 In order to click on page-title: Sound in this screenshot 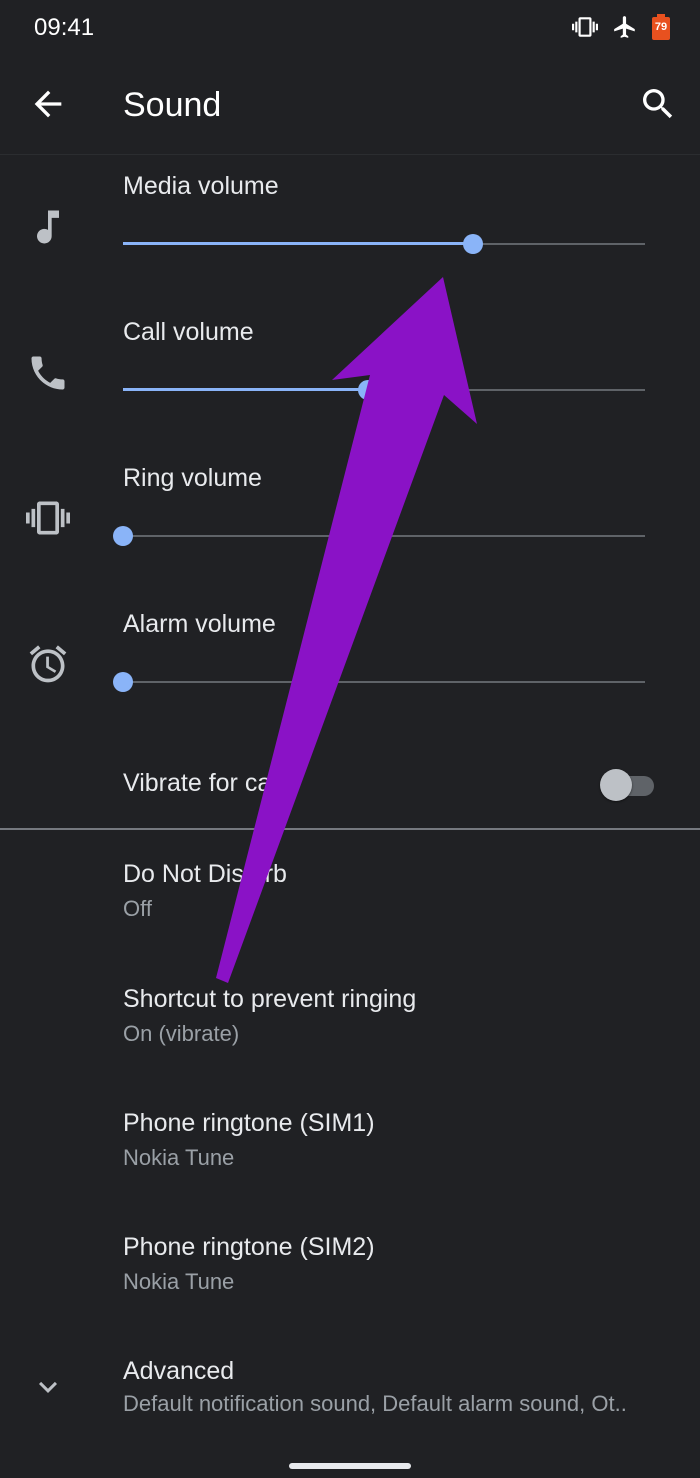, I will do `click(172, 105)`.